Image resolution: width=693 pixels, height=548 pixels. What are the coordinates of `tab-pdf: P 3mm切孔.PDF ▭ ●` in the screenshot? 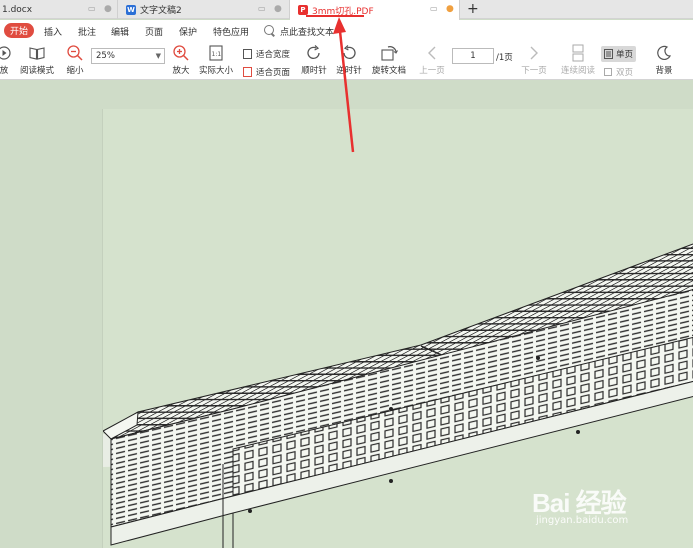 It's located at (375, 10).